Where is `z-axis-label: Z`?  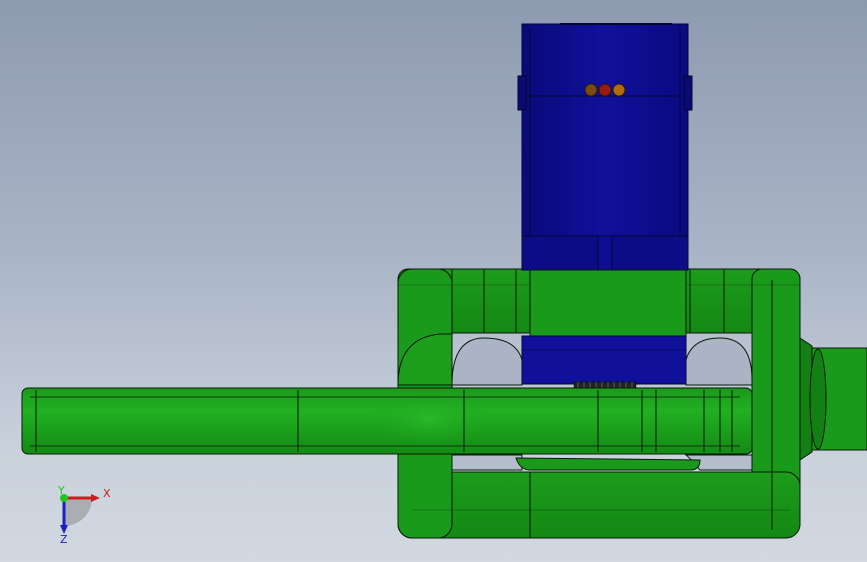
z-axis-label: Z is located at coordinates (64, 539).